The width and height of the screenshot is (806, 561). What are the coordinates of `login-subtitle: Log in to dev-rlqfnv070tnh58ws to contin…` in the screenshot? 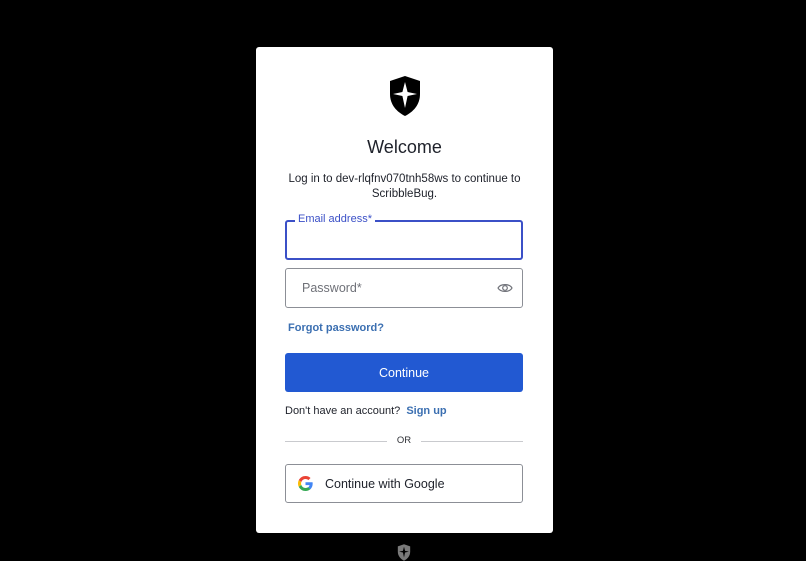 It's located at (404, 186).